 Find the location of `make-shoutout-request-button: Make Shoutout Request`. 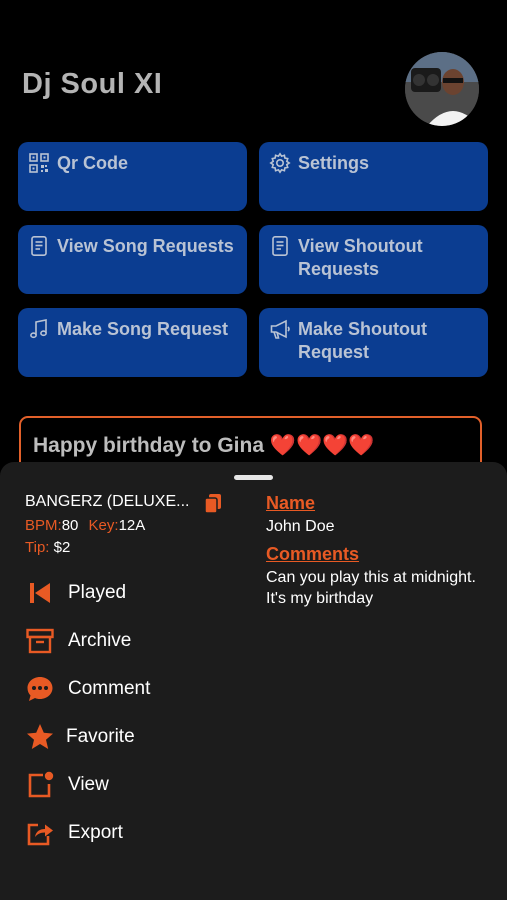

make-shoutout-request-button: Make Shoutout Request is located at coordinates (373, 342).